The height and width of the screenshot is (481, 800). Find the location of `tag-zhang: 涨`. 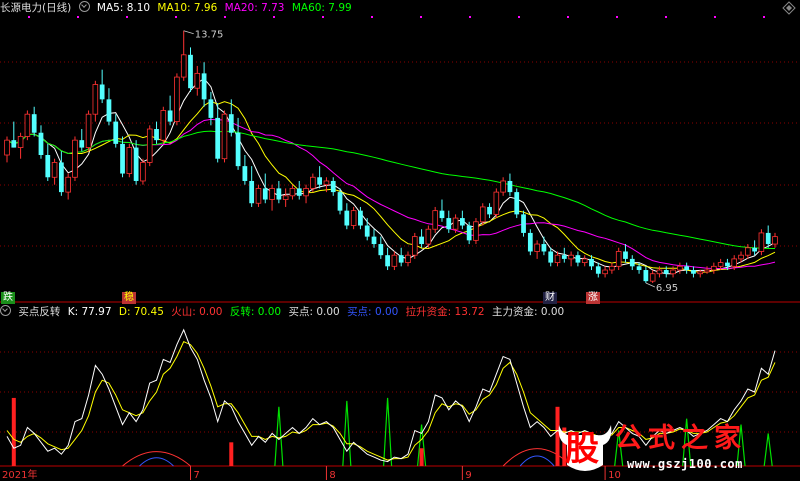

tag-zhang: 涨 is located at coordinates (593, 298).